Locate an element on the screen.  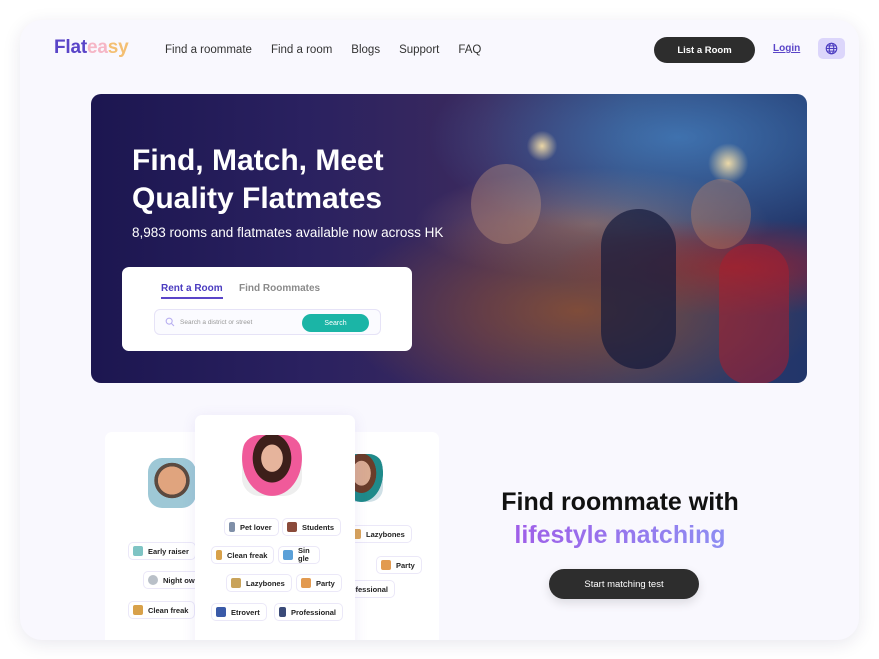
chip-label: Pet lover is located at coordinates (256, 527).